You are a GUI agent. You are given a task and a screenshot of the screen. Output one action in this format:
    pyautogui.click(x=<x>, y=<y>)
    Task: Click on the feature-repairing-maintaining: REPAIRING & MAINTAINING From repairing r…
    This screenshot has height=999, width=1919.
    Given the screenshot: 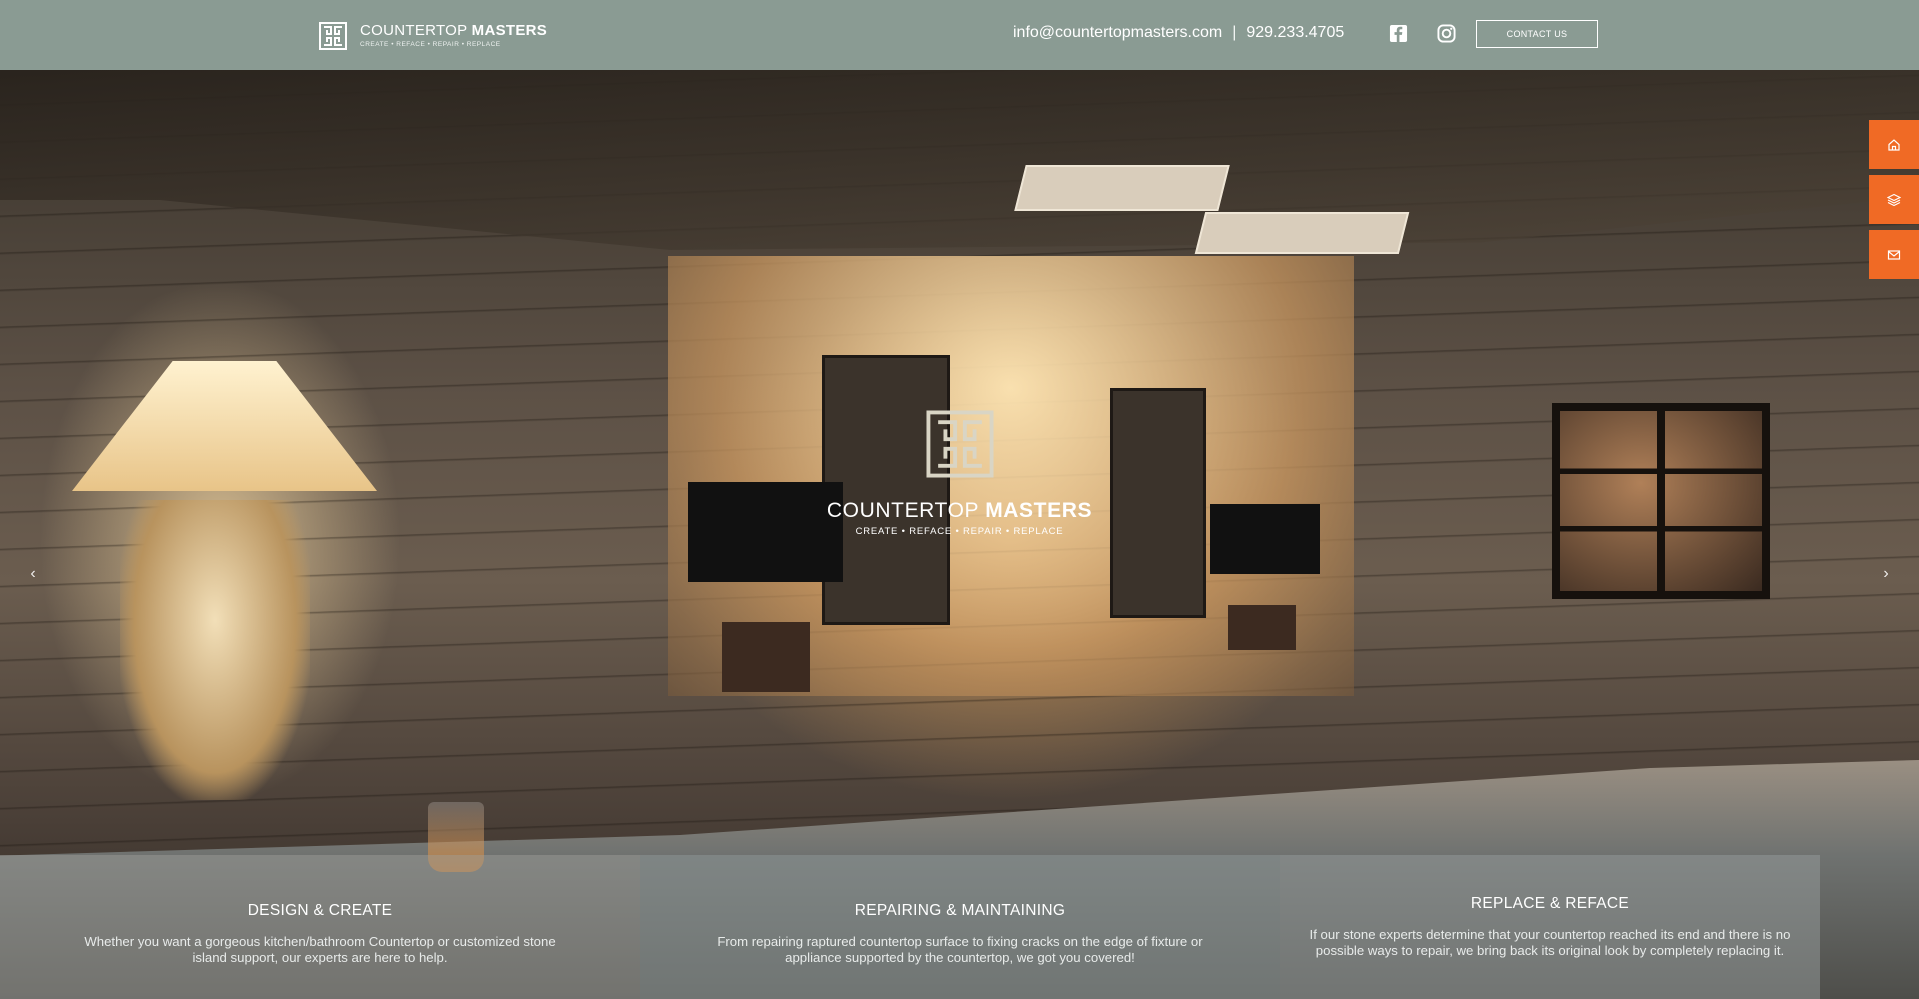 What is the action you would take?
    pyautogui.click(x=960, y=927)
    